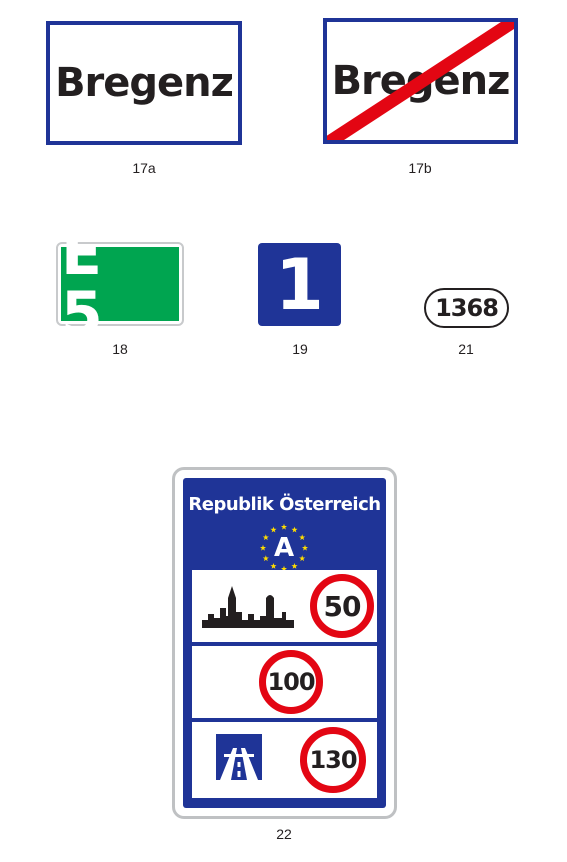 This screenshot has height=862, width=567. I want to click on motorway-icon, so click(239, 757).